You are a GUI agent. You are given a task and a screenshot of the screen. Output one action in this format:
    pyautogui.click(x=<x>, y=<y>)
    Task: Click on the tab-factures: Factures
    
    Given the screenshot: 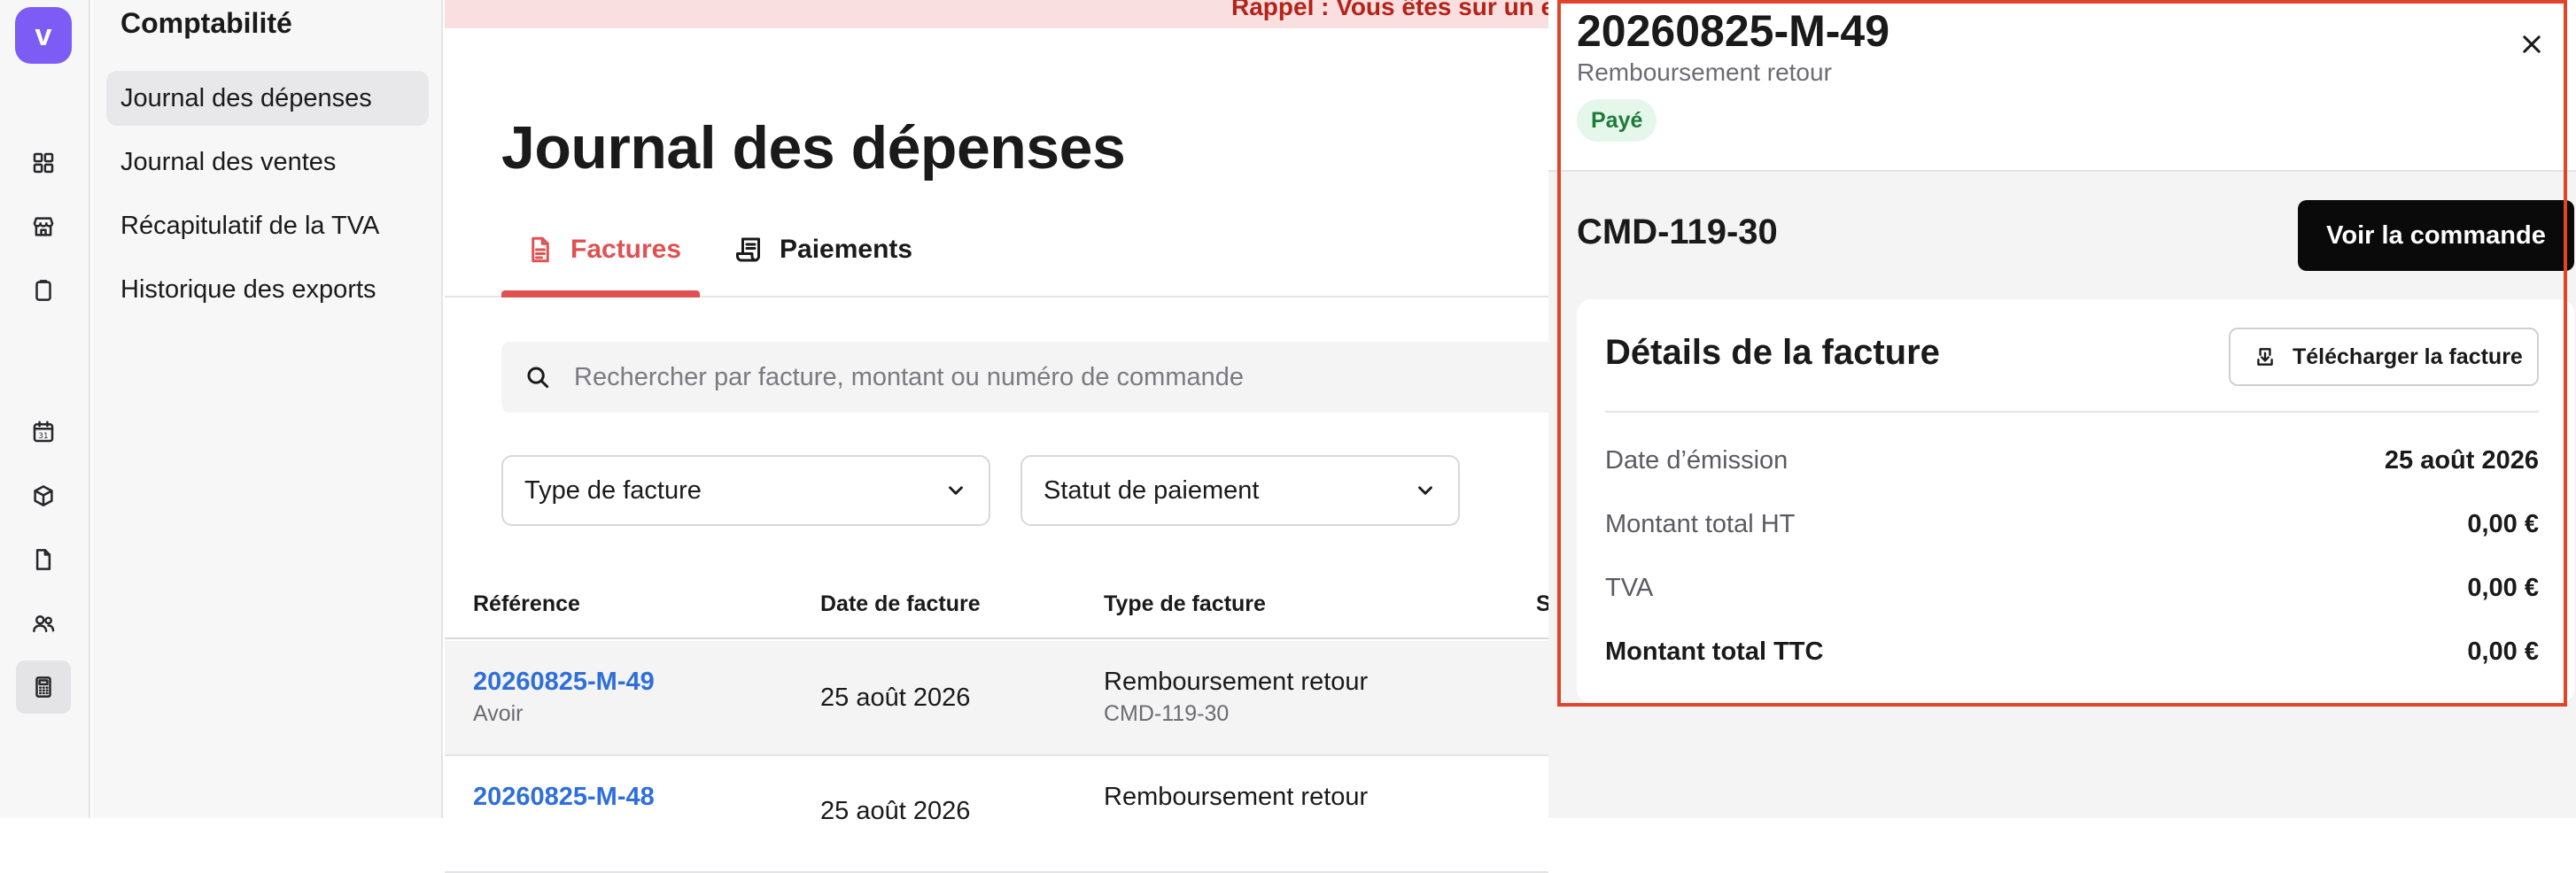 What is the action you would take?
    pyautogui.click(x=602, y=249)
    